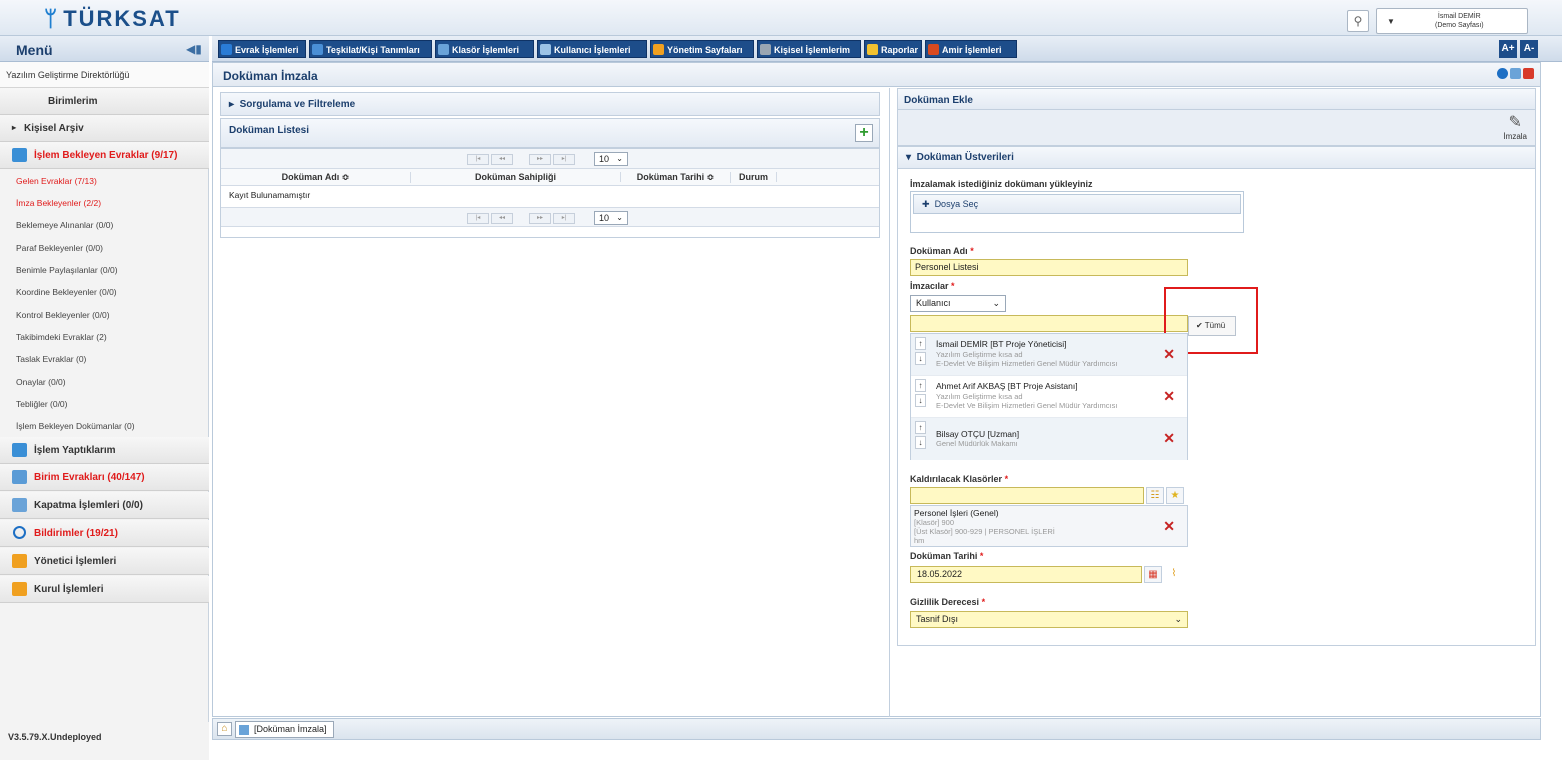  I want to click on sidebar-sub-gelen: Gelen Evraklar (7/13), so click(104, 181).